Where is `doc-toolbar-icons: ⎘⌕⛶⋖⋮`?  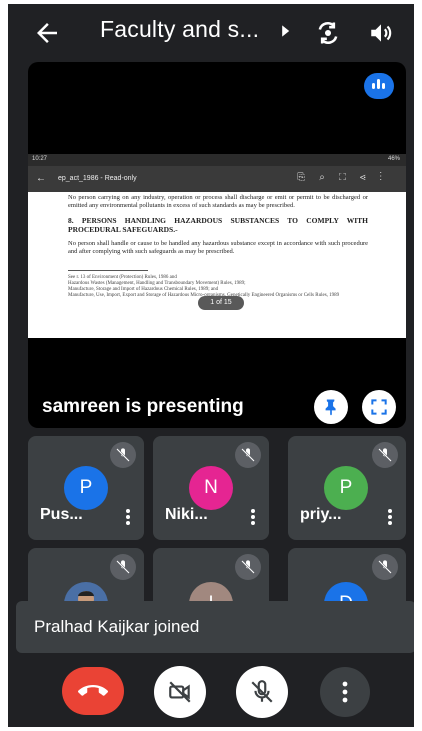
doc-toolbar-icons: ⎘⌕⛶⋖⋮ is located at coordinates (346, 177).